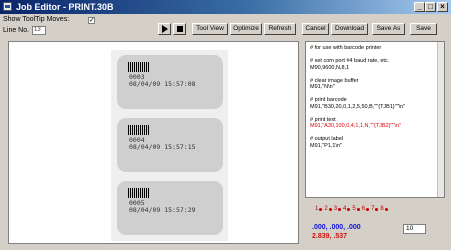 Image resolution: width=451 pixels, height=250 pixels. What do you see at coordinates (16, 30) in the screenshot?
I see `line-no-label: Line No.` at bounding box center [16, 30].